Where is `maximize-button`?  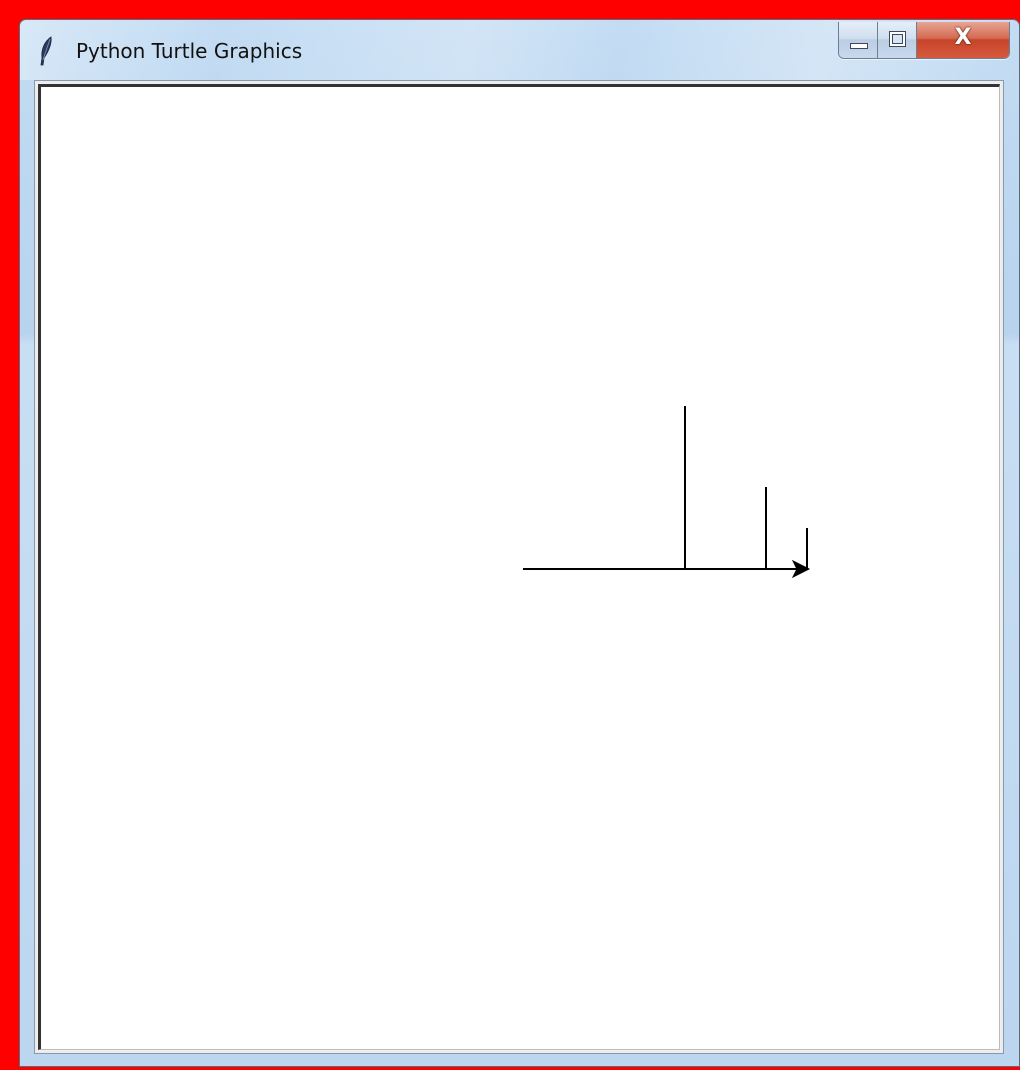 maximize-button is located at coordinates (897, 40).